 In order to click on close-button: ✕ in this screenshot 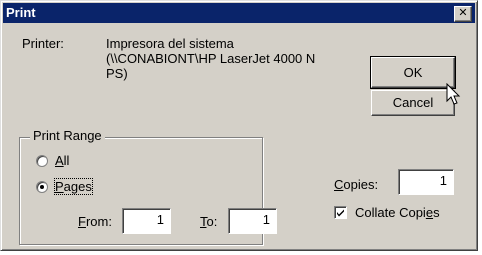, I will do `click(463, 14)`.